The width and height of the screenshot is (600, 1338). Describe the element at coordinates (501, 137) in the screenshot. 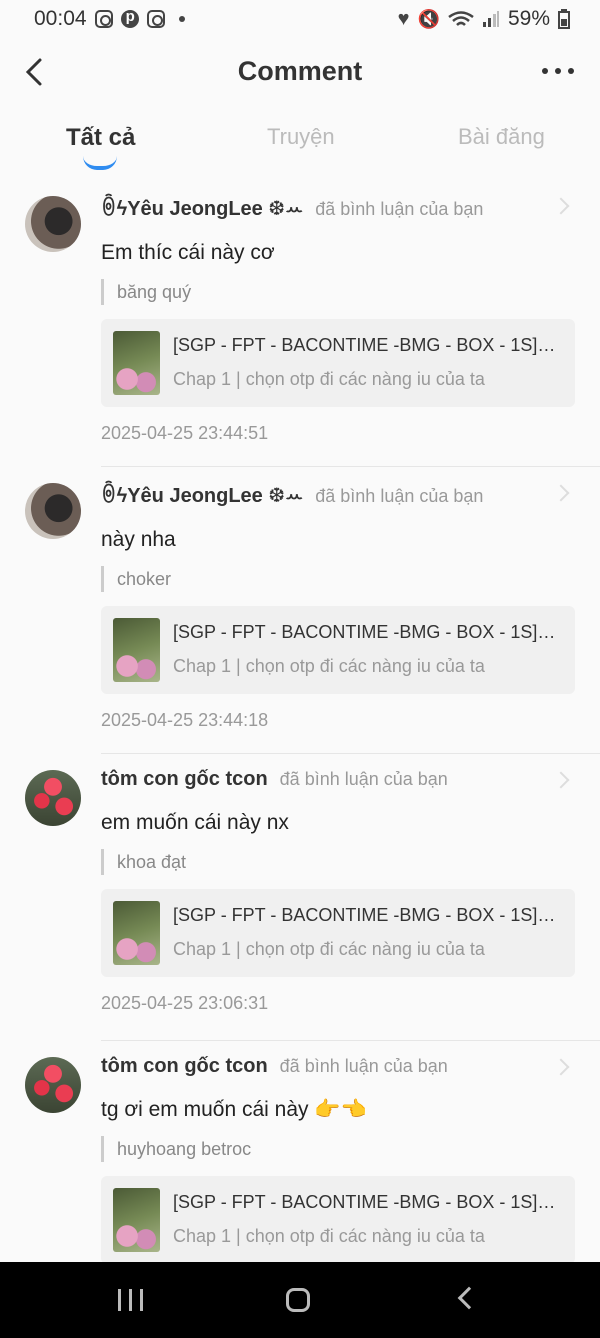

I see `tab-posts: Bài đăng` at that location.